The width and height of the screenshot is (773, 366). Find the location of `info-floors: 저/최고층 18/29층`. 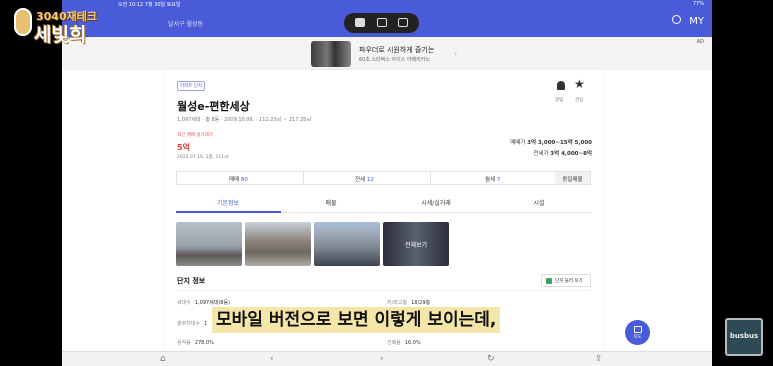

info-floors: 저/최고층 18/29층 is located at coordinates (409, 303).